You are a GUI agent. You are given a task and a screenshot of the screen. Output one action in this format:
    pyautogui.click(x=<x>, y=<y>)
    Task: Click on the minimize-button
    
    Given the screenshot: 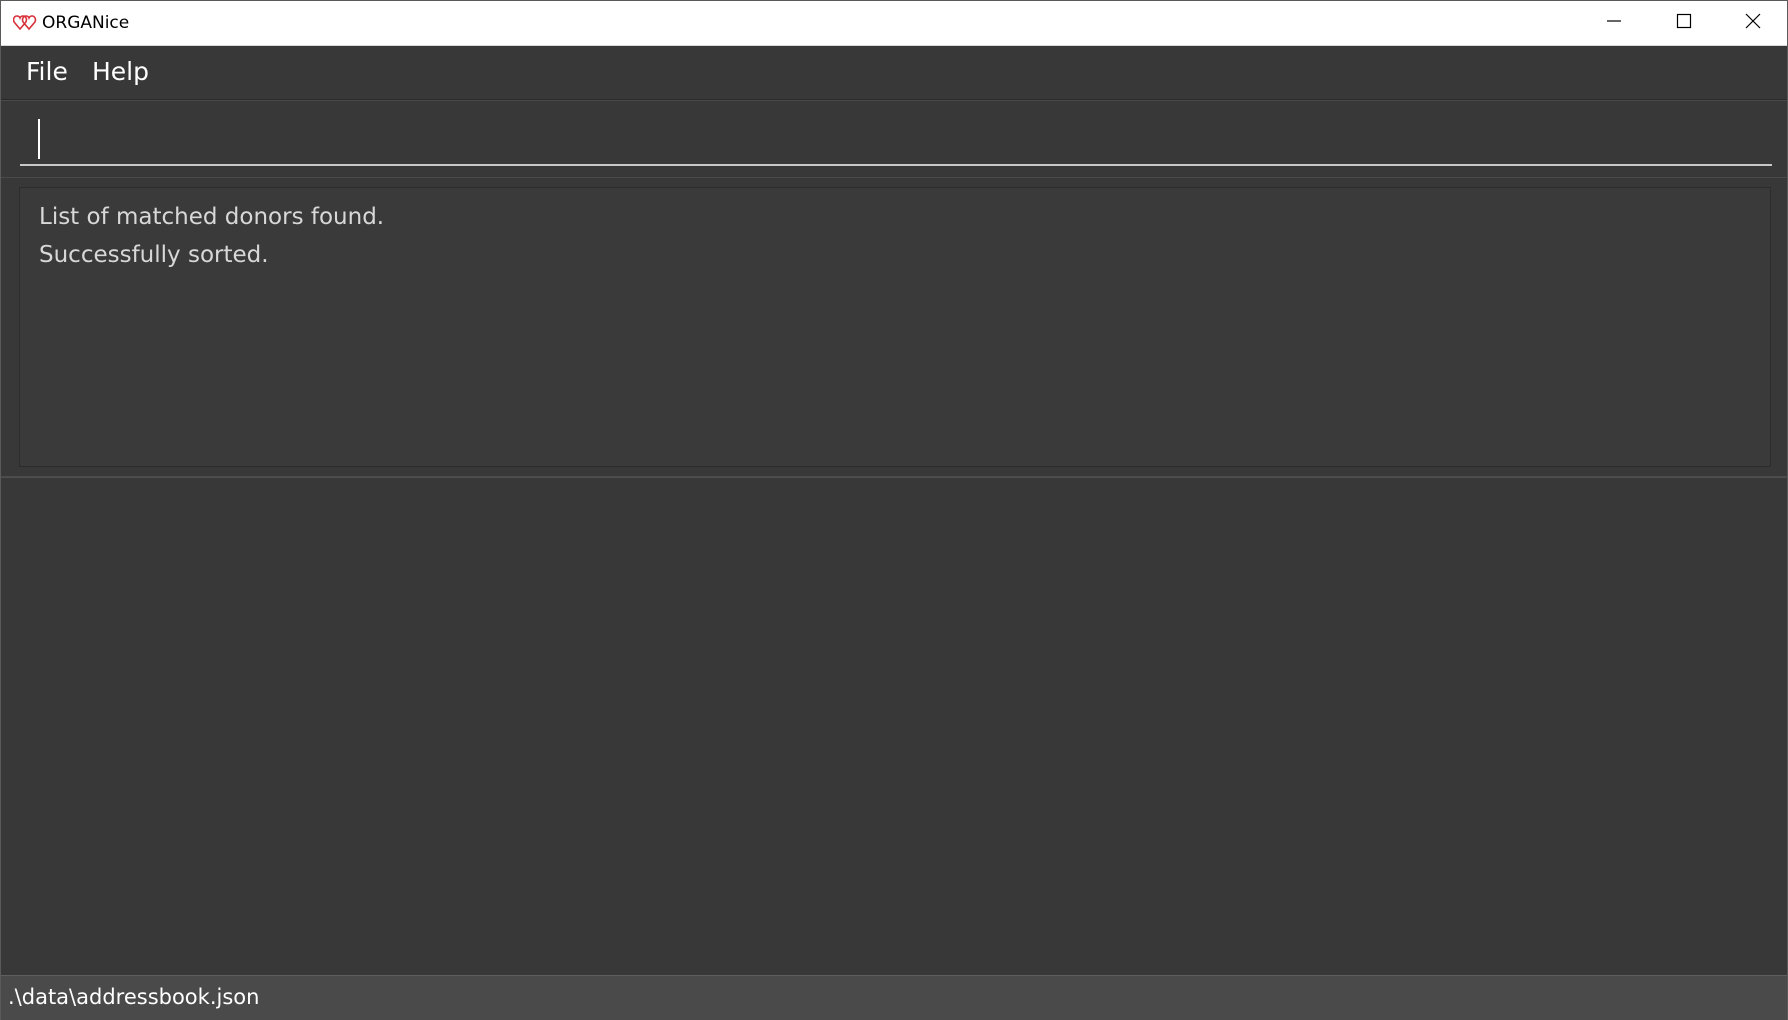 What is the action you would take?
    pyautogui.click(x=1614, y=23)
    